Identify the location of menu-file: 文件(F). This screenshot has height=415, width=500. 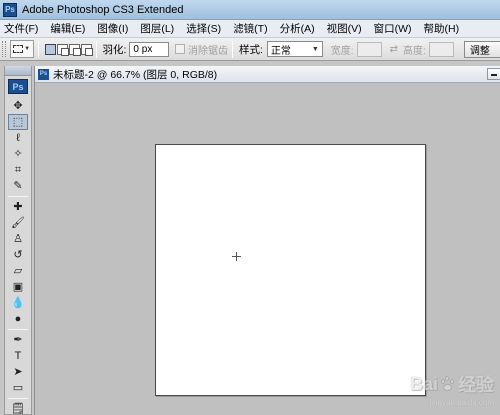
(22, 29).